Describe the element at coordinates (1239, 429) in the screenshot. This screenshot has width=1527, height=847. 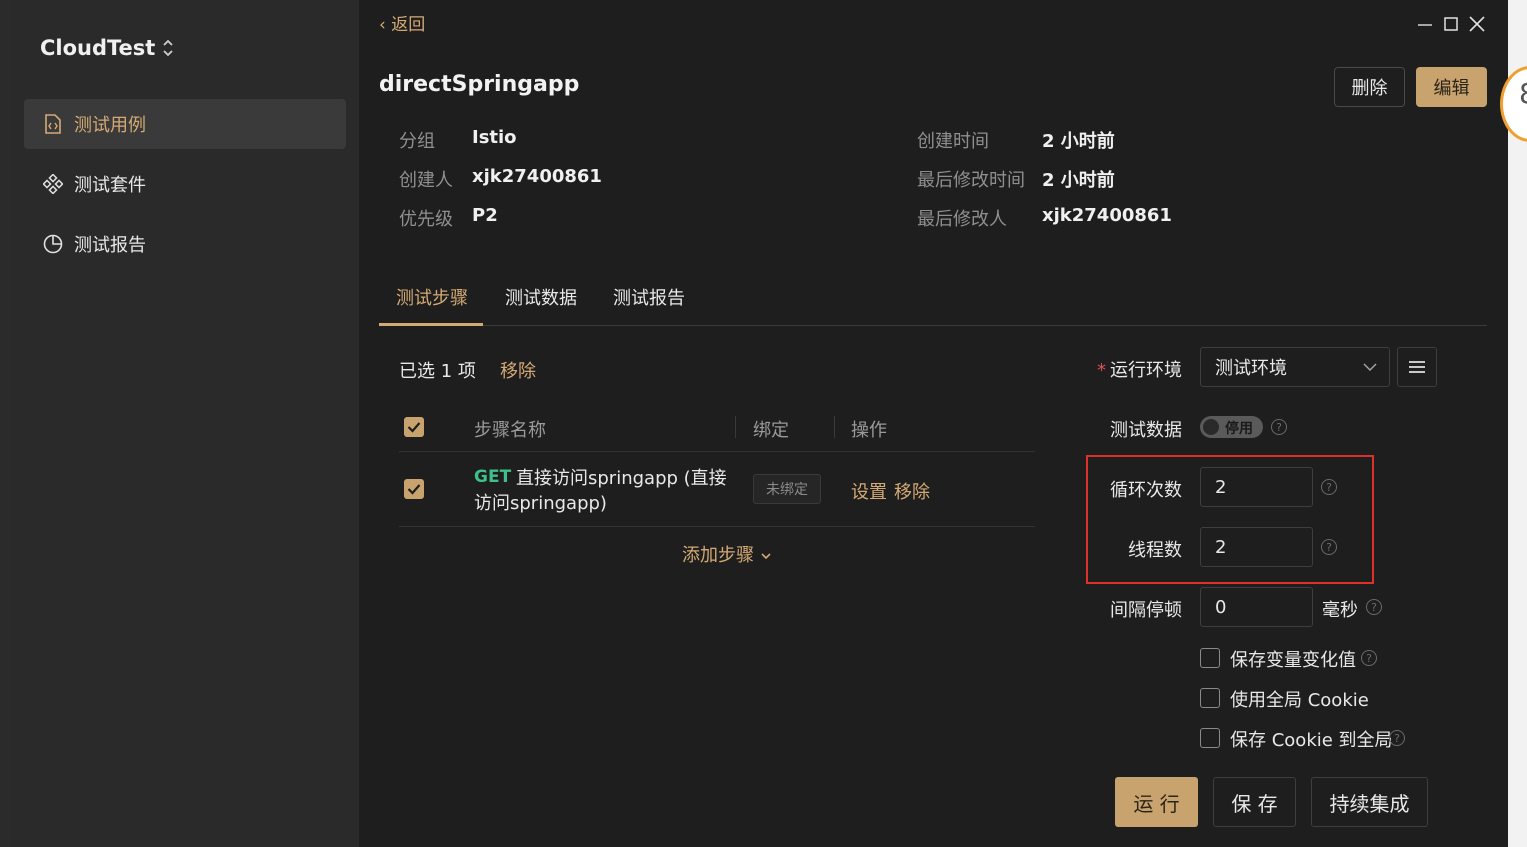
I see `toggle-text: 停用` at that location.